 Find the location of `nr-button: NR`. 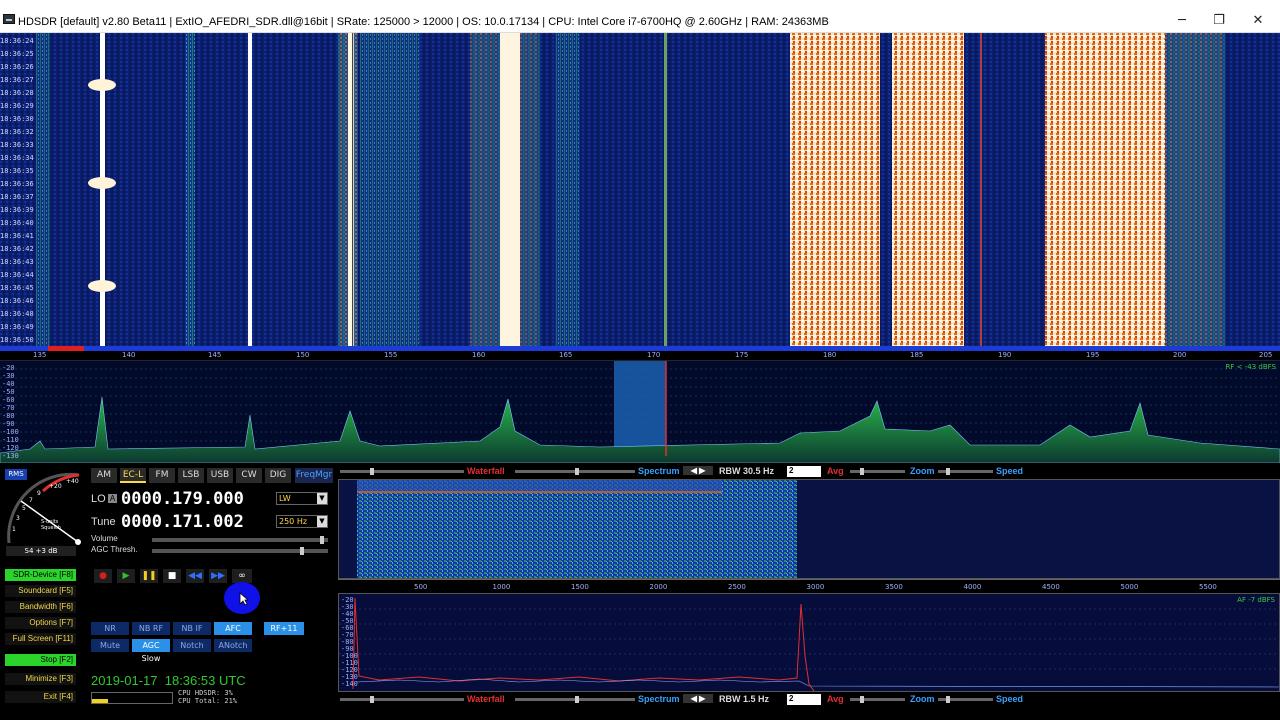

nr-button: NR is located at coordinates (110, 628).